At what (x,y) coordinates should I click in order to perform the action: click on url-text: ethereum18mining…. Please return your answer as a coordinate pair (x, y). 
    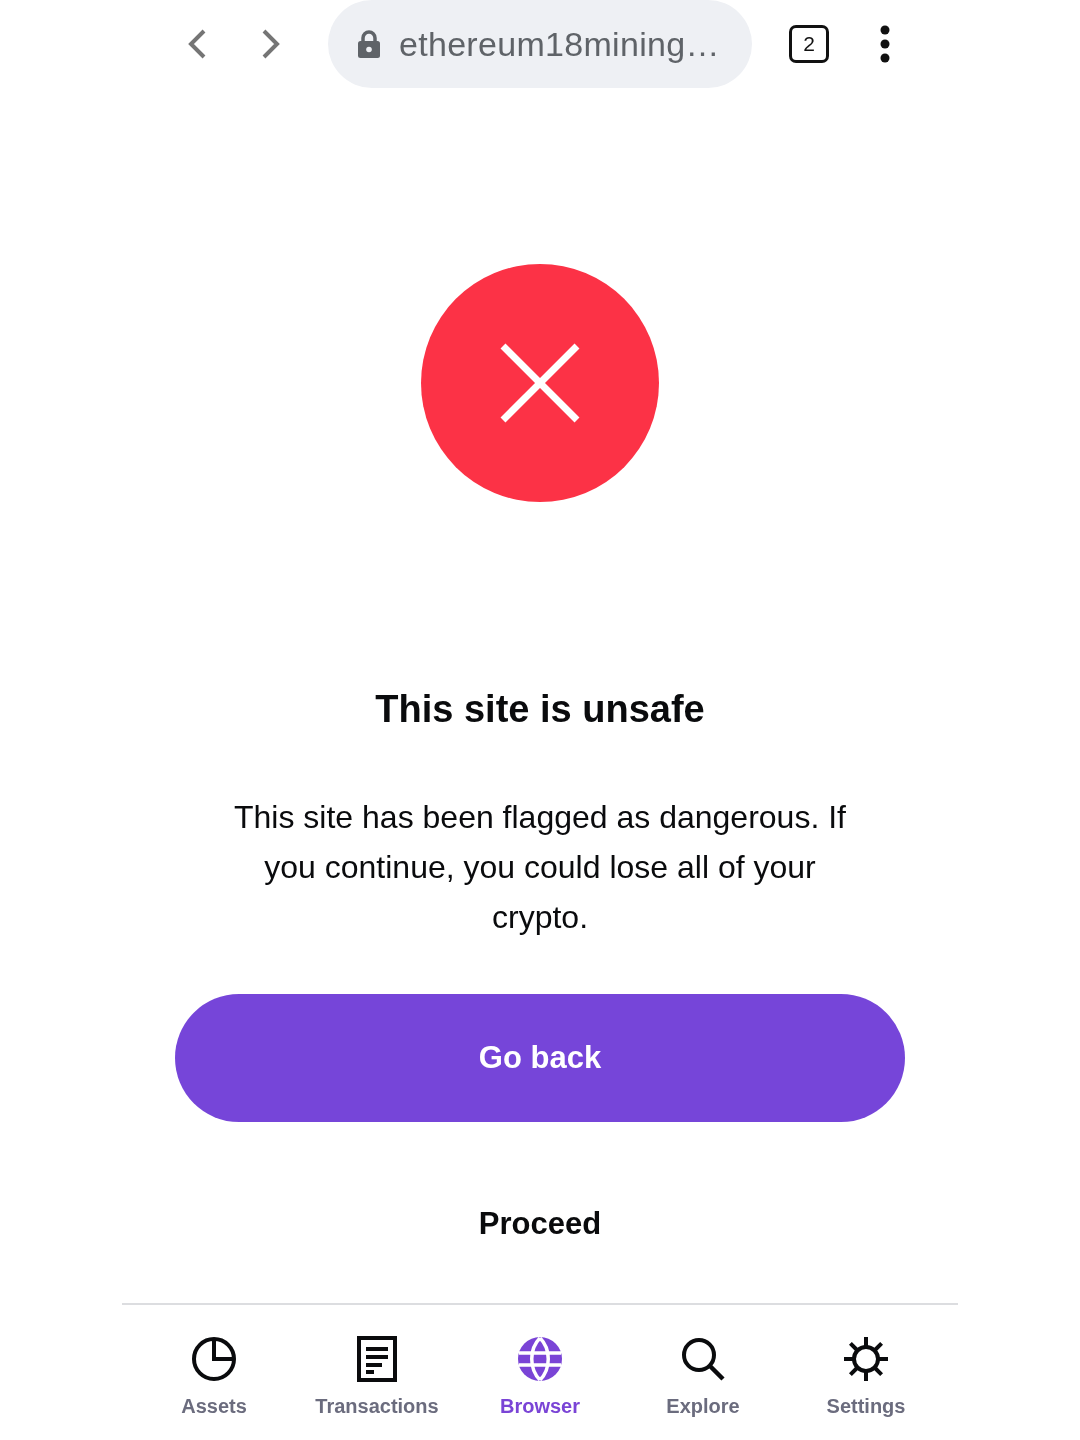
    Looking at the image, I should click on (559, 44).